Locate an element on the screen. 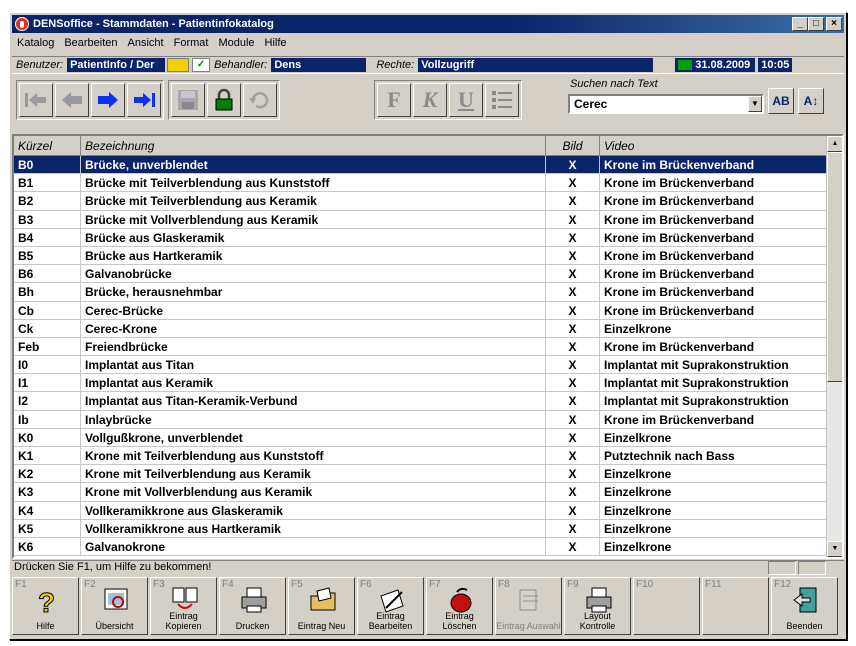 This screenshot has height=646, width=856. italic-button: K is located at coordinates (430, 100).